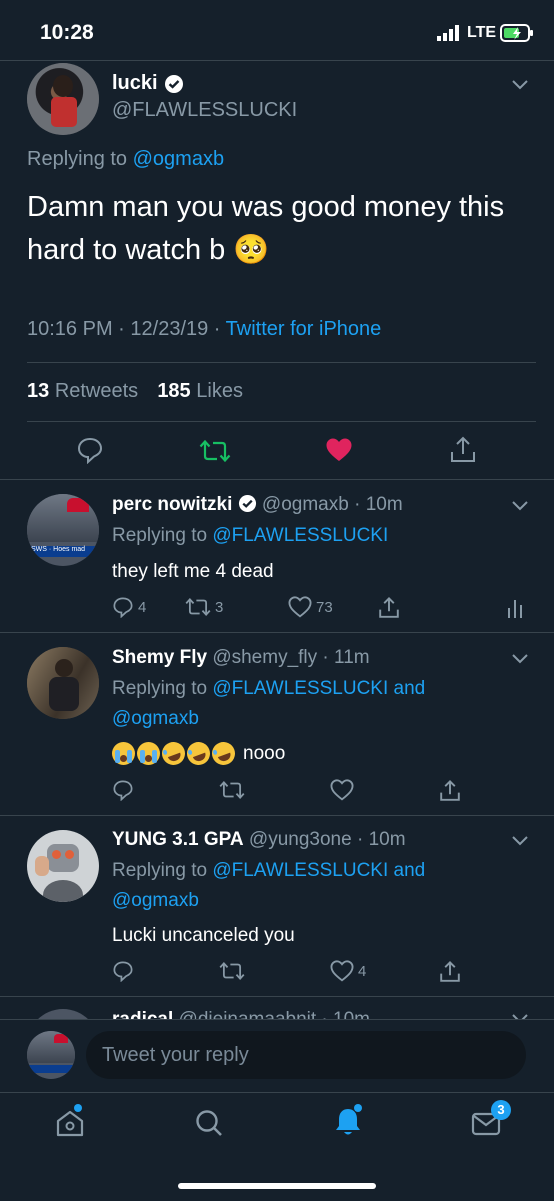 The image size is (554, 1201). What do you see at coordinates (178, 159) in the screenshot?
I see `replying-to-link: @ogmaxb` at bounding box center [178, 159].